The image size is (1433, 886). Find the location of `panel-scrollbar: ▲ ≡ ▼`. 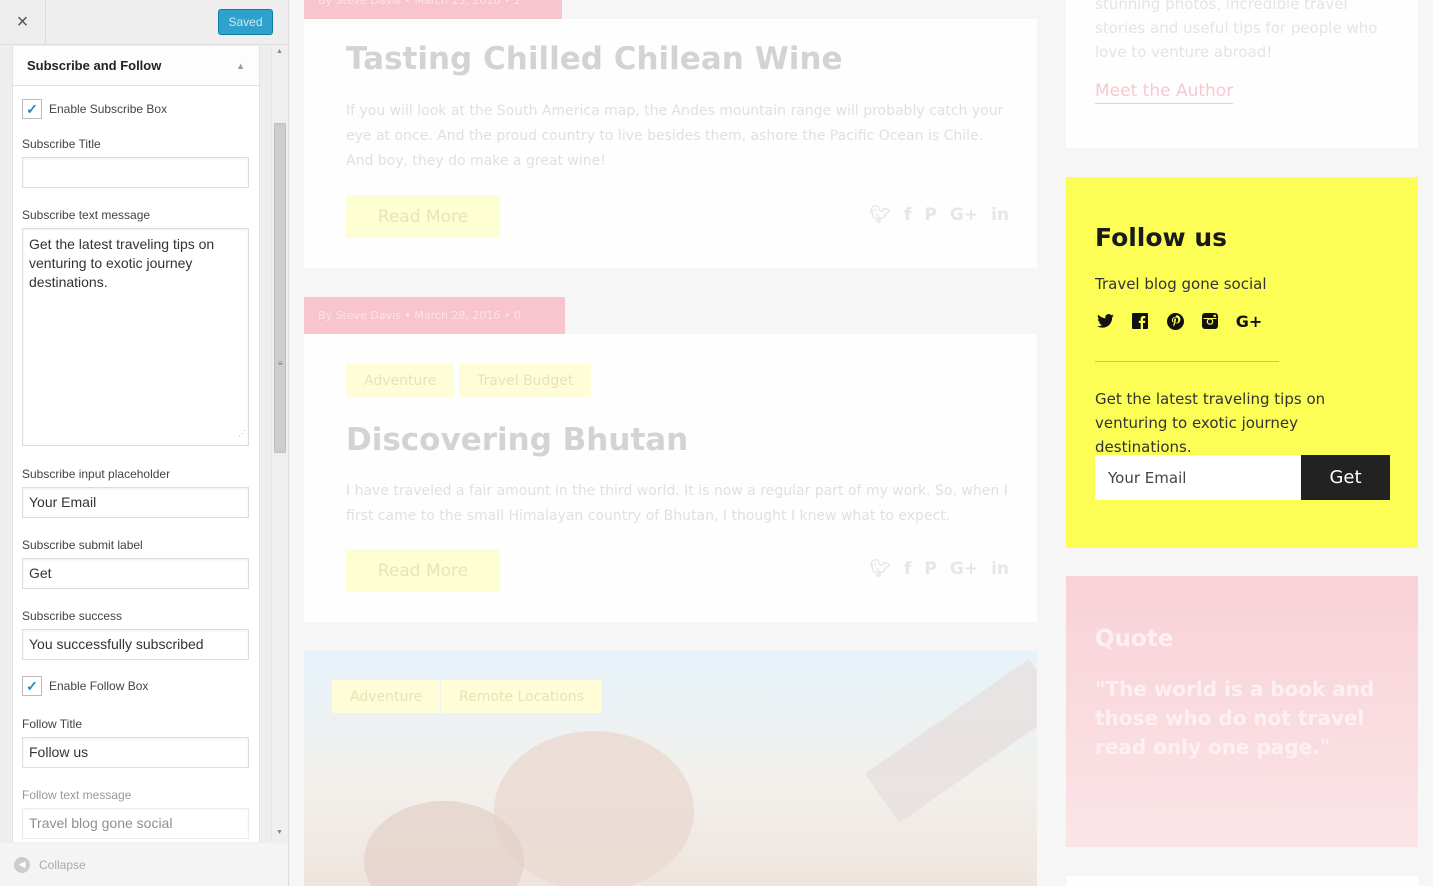

panel-scrollbar: ▲ ≡ ▼ is located at coordinates (279, 444).